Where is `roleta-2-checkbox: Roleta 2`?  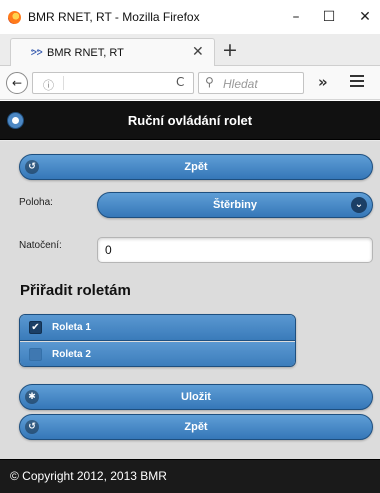 roleta-2-checkbox: Roleta 2 is located at coordinates (157, 354).